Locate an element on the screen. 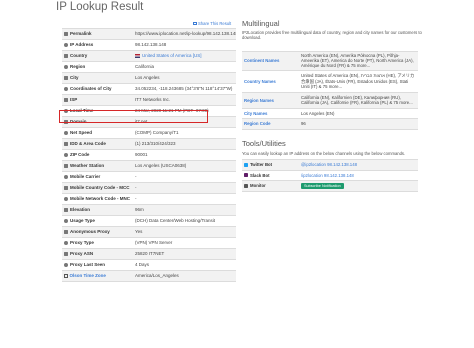 The height and width of the screenshot is (348, 474). lookup-value: 96m is located at coordinates (184, 210).